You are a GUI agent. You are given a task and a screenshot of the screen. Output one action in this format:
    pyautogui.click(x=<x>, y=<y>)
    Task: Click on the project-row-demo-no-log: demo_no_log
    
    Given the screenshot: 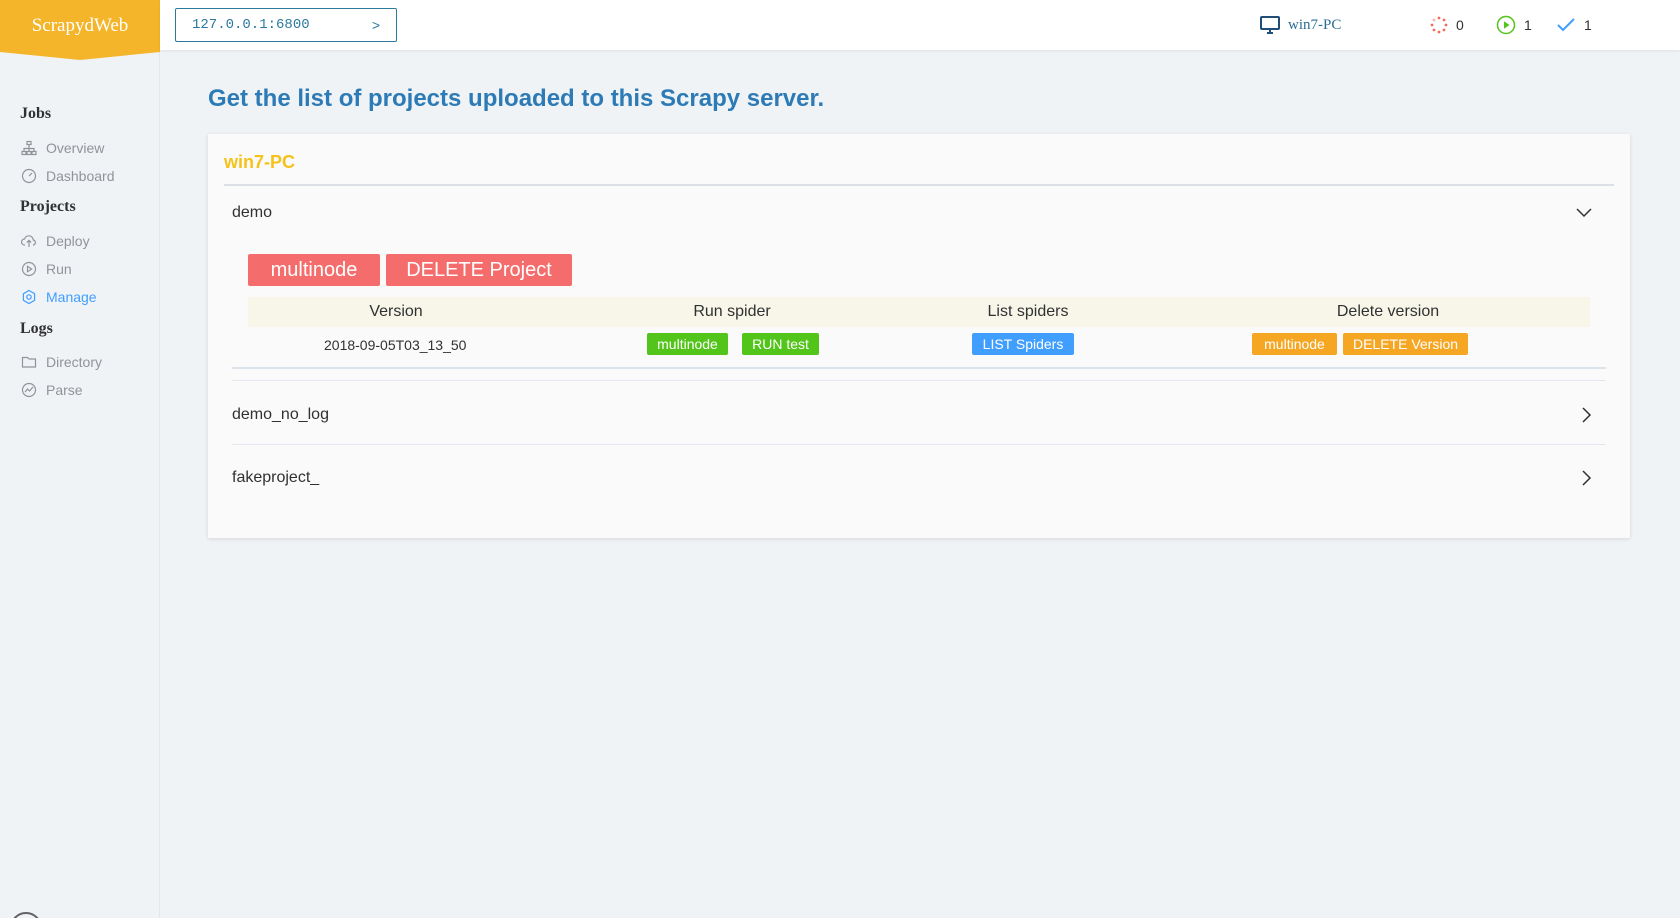 What is the action you would take?
    pyautogui.click(x=919, y=415)
    